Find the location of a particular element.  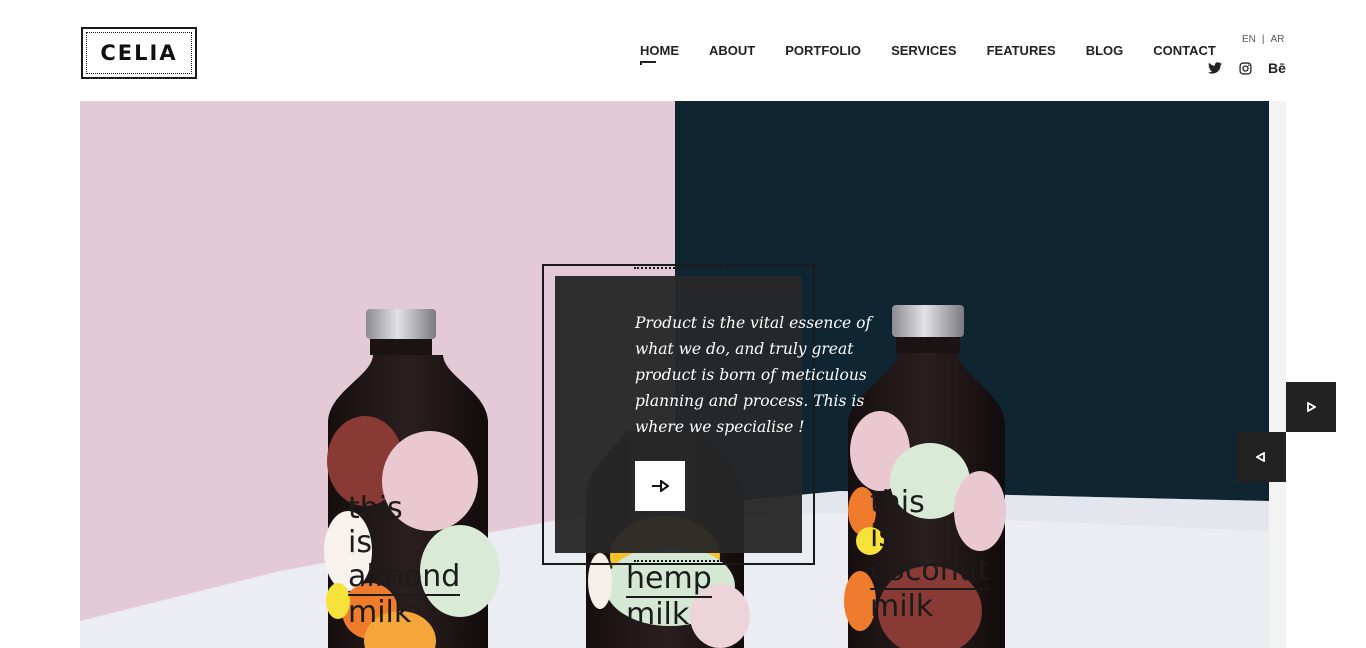

lang-ar: AR is located at coordinates (1278, 39).